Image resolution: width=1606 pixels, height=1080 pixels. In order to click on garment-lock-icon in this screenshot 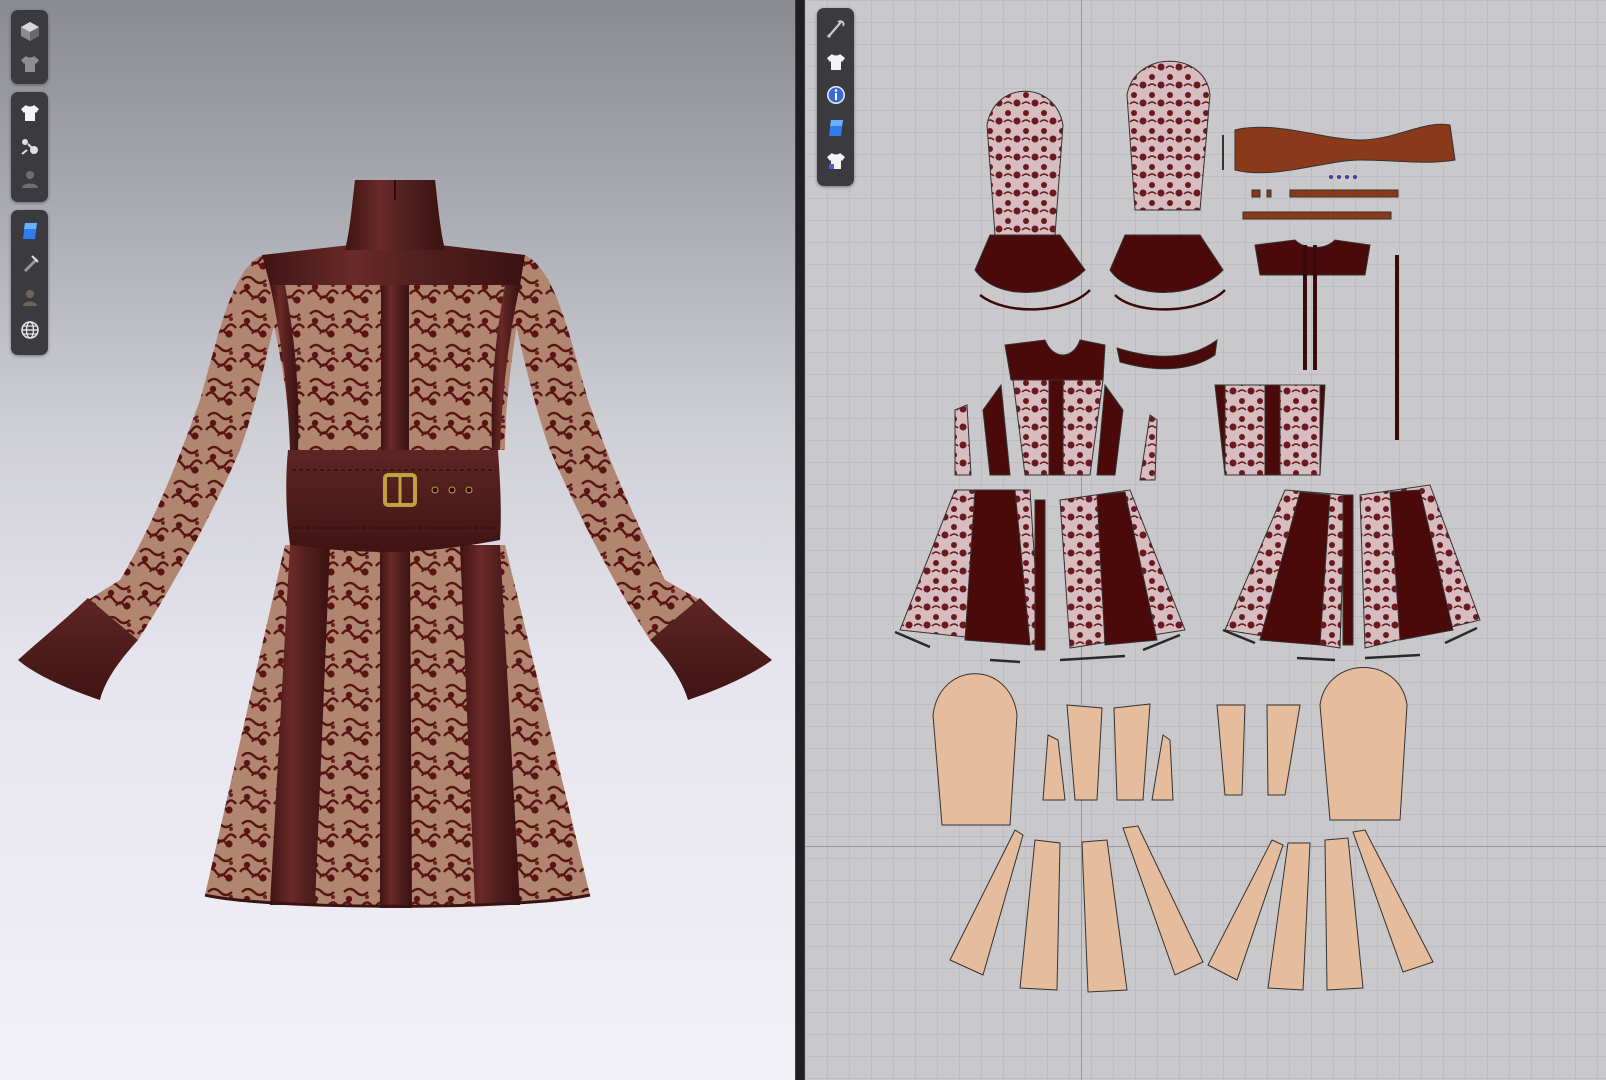, I will do `click(836, 160)`.